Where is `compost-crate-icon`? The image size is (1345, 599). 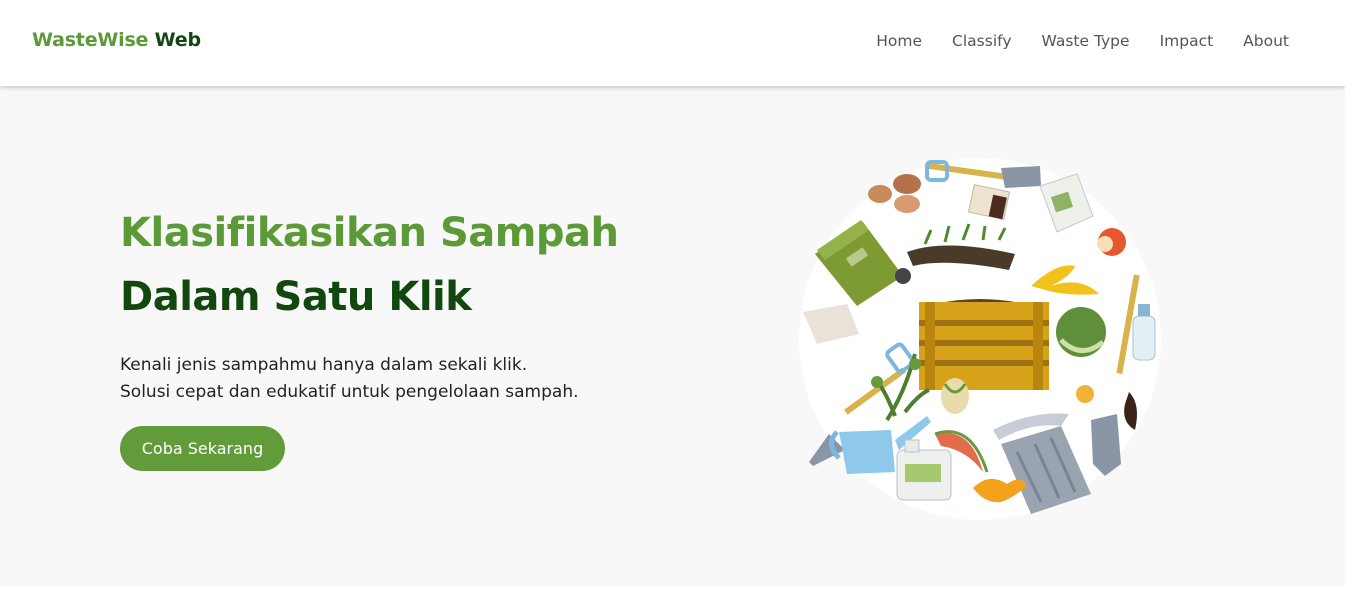 compost-crate-icon is located at coordinates (984, 344).